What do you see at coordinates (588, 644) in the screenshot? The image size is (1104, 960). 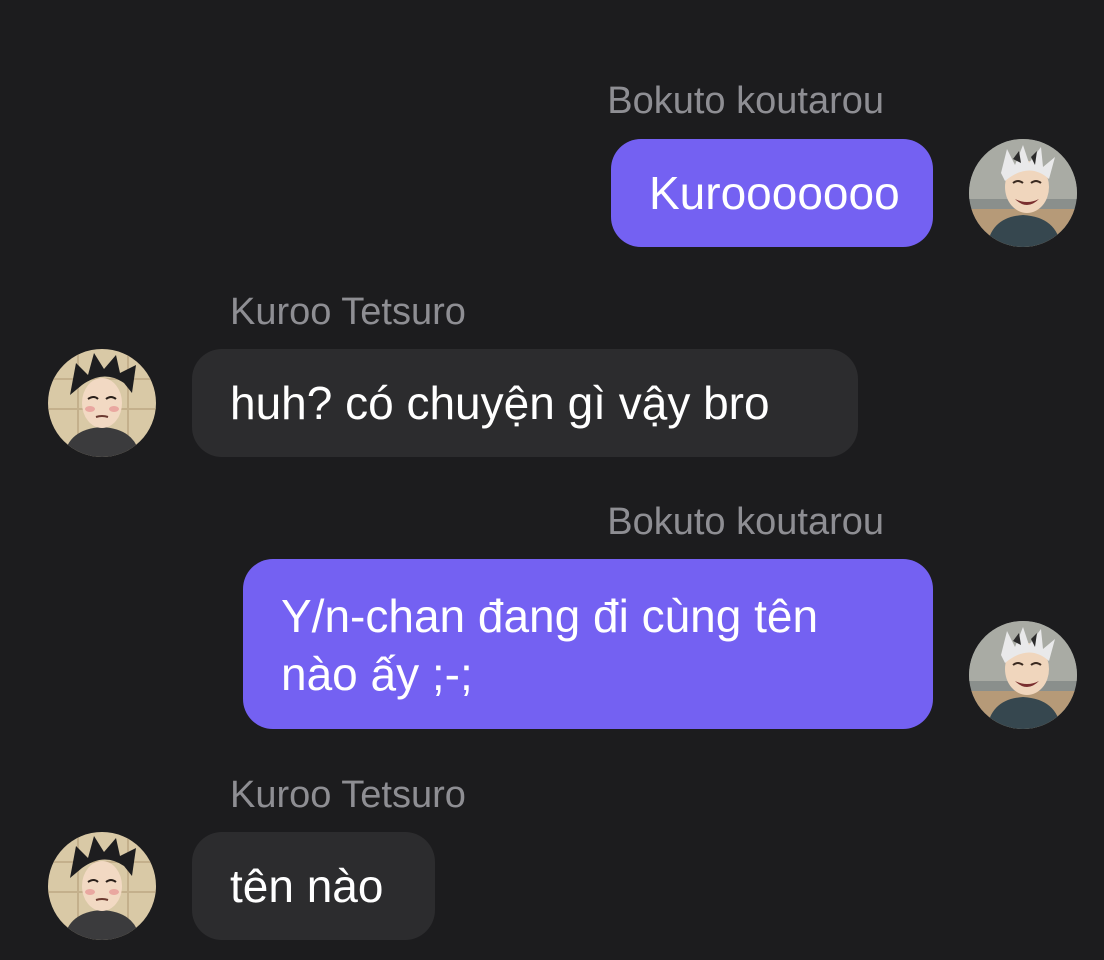 I see `message-bubble-outgoing: Y/n-chan đang đi cùng tên nào ấy ;-;` at bounding box center [588, 644].